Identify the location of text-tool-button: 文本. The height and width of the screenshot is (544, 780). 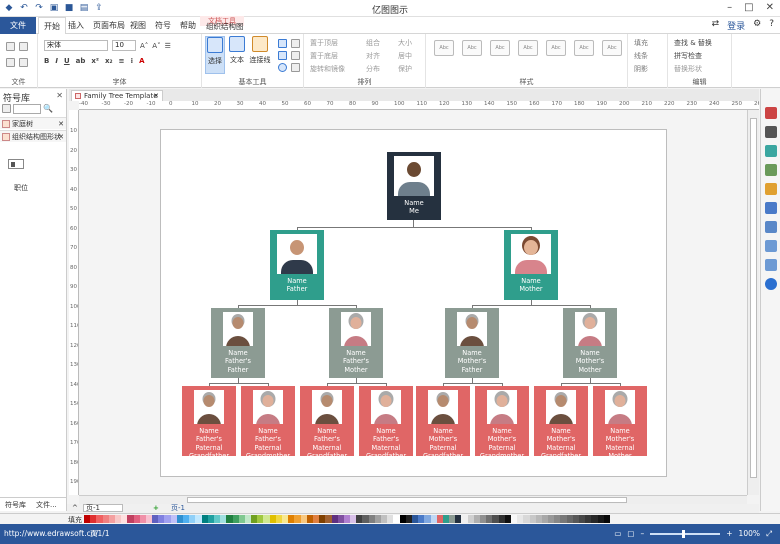
(237, 55).